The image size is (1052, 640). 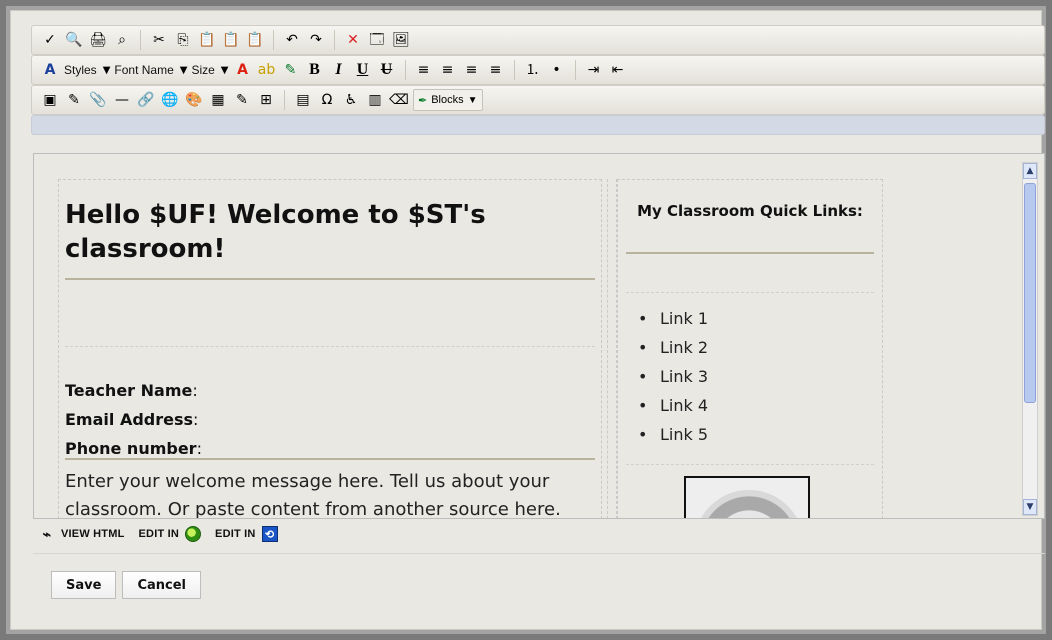 I want to click on text-color-icon: A, so click(x=243, y=70).